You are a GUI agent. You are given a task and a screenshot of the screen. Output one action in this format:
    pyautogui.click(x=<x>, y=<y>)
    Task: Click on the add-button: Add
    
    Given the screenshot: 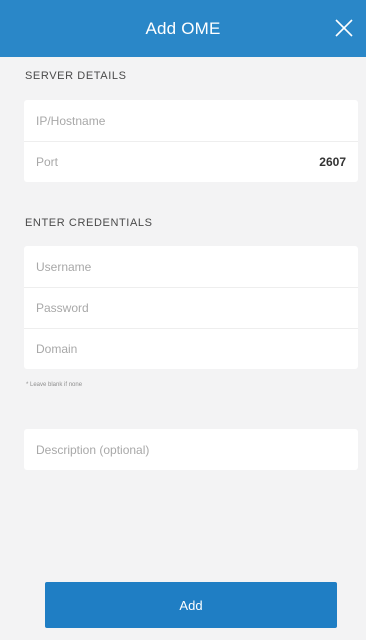 What is the action you would take?
    pyautogui.click(x=191, y=605)
    